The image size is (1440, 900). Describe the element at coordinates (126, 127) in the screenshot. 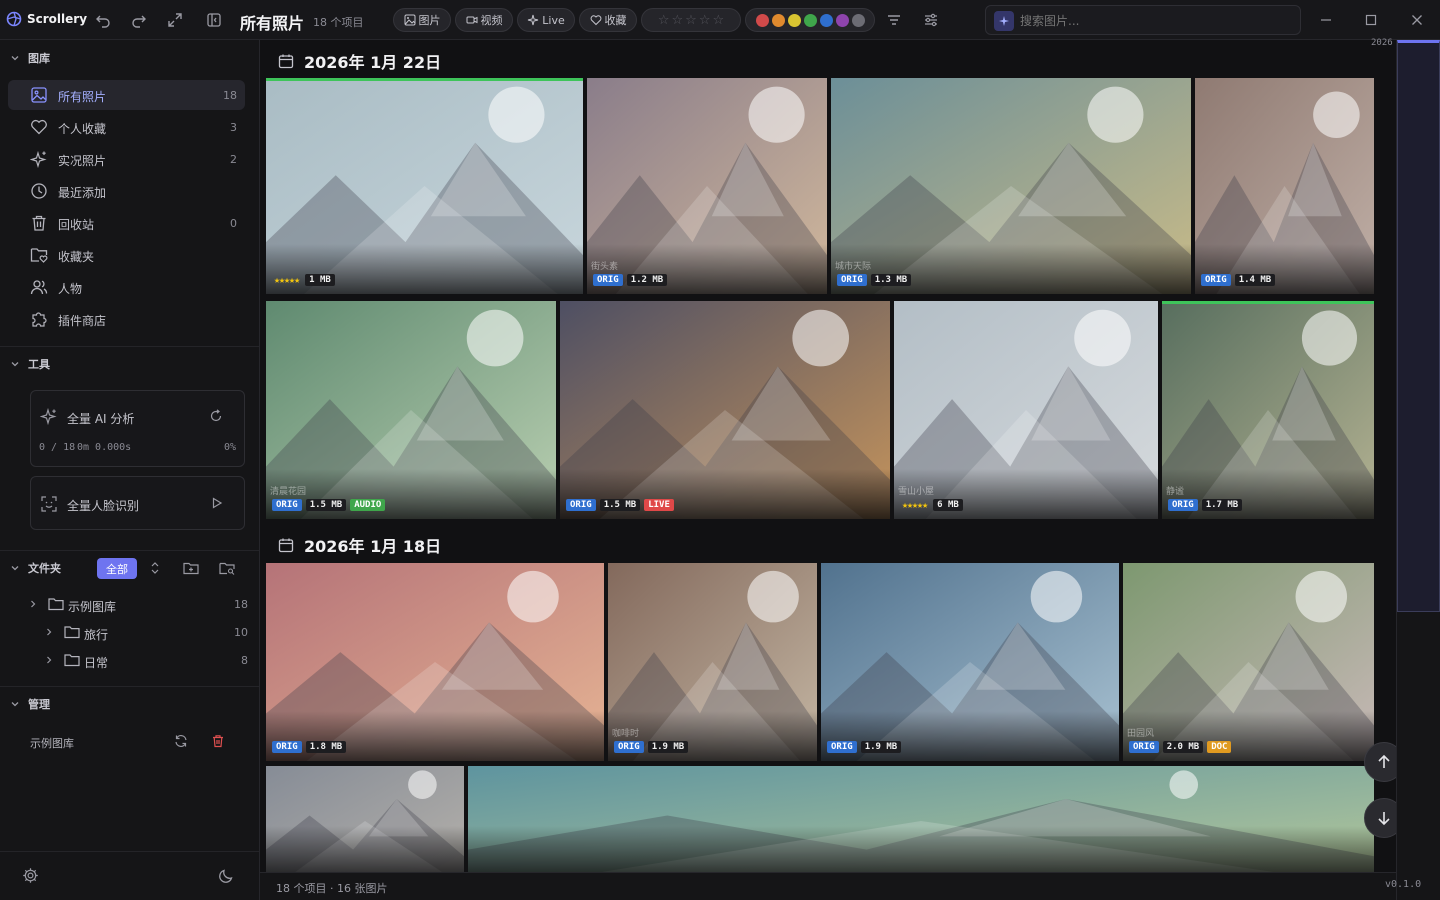

I see `sidebar-item: 个人收藏 3` at that location.